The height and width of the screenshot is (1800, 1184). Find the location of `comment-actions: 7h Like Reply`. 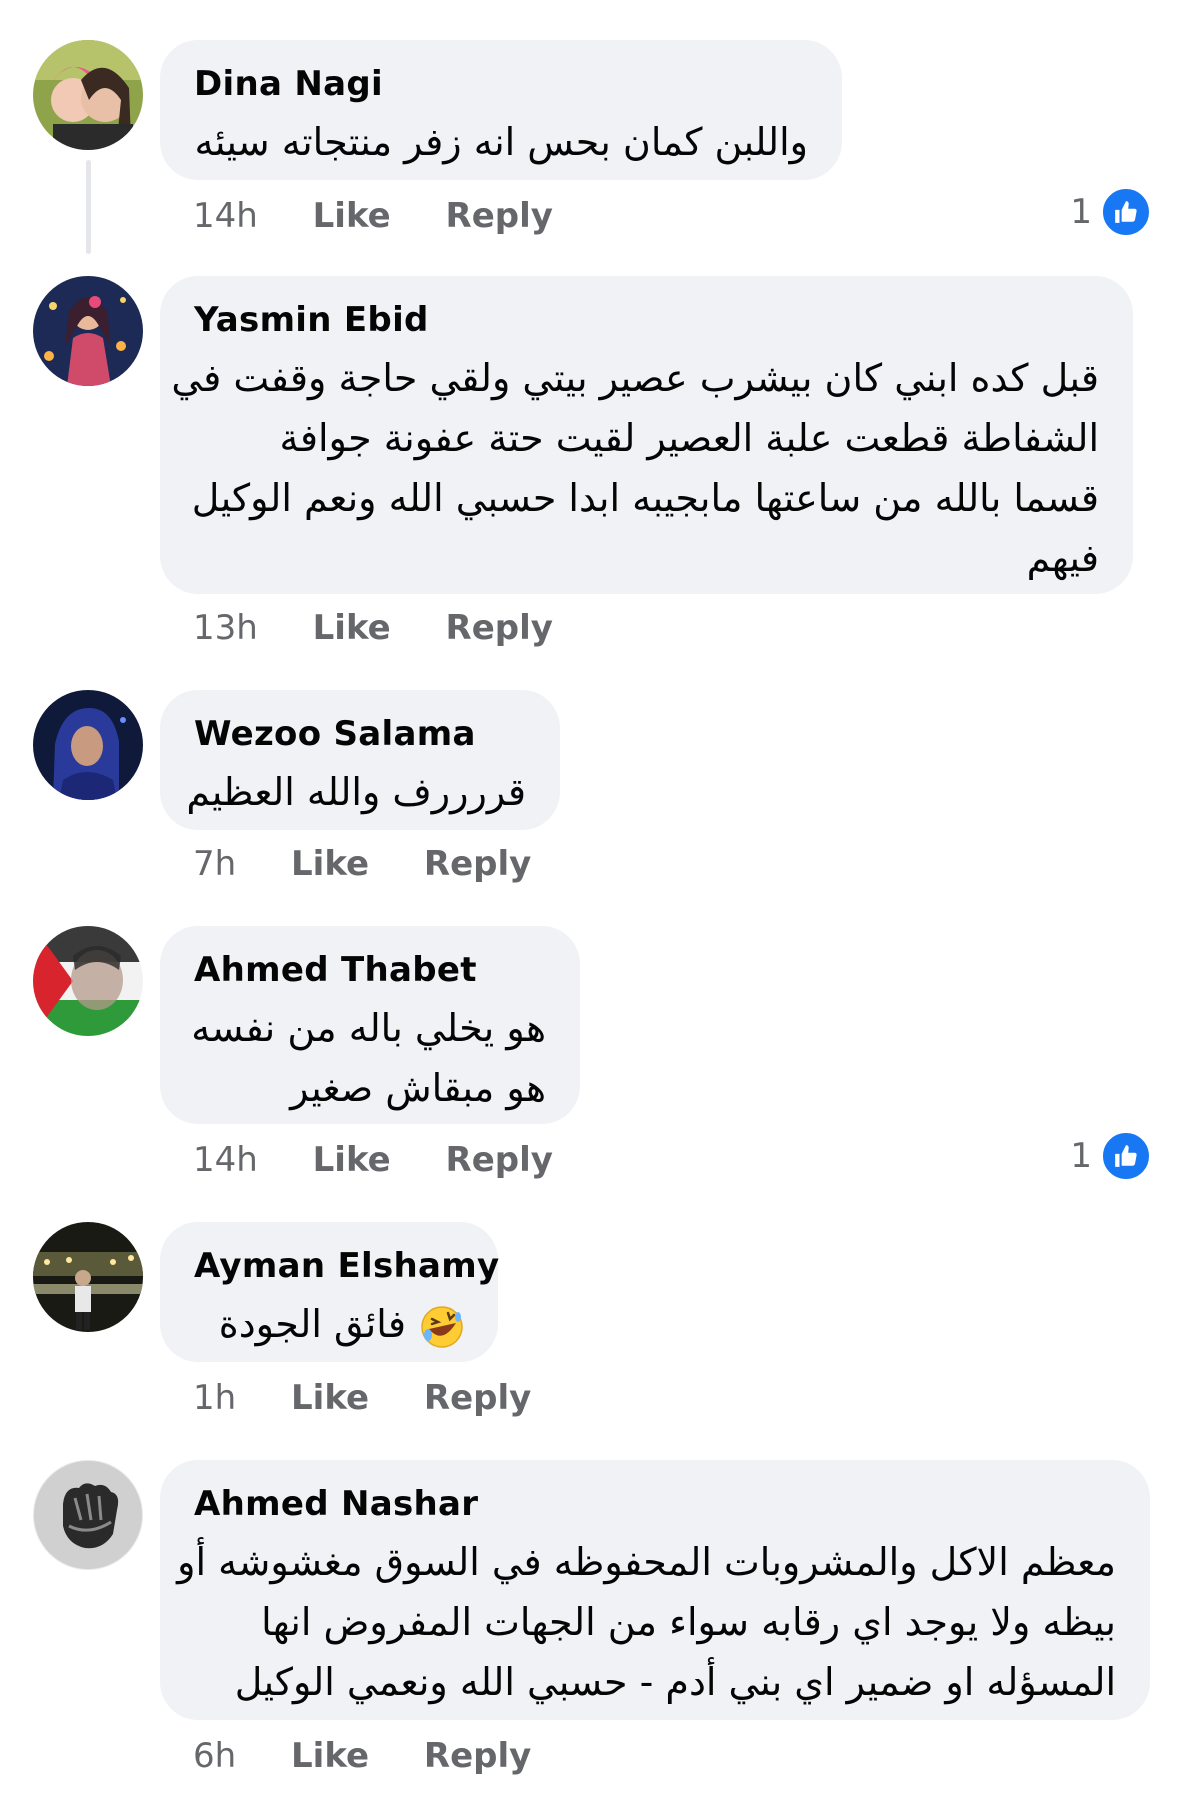

comment-actions: 7h Like Reply is located at coordinates (384, 864).